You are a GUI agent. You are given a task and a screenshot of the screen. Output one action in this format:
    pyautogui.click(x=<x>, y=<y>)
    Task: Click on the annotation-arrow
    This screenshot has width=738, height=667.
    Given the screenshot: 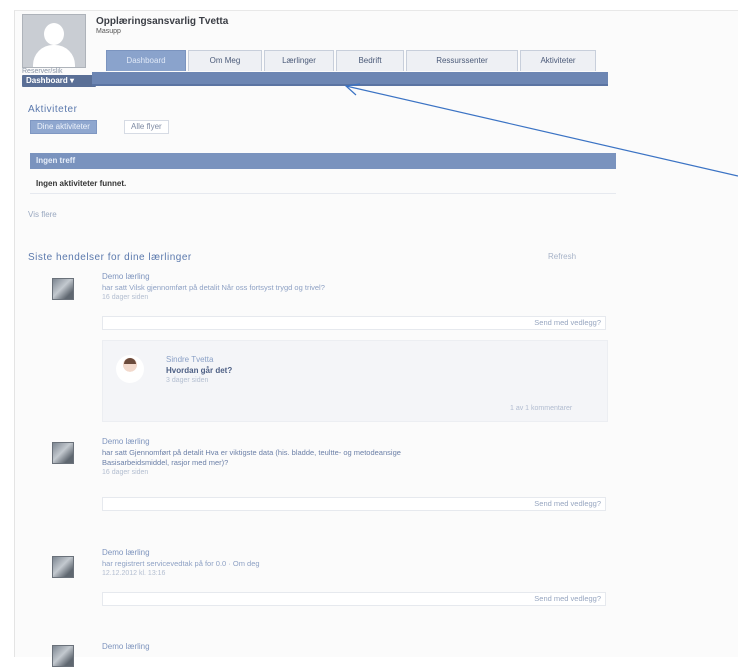 What is the action you would take?
    pyautogui.click(x=541, y=130)
    